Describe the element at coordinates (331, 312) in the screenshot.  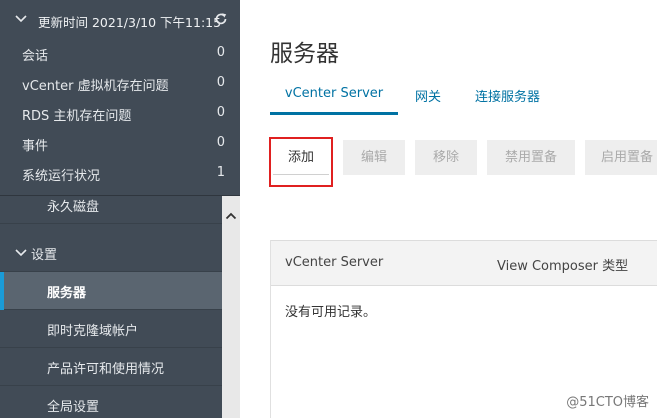
I see `empty-grid-message: 没有可用记录。` at that location.